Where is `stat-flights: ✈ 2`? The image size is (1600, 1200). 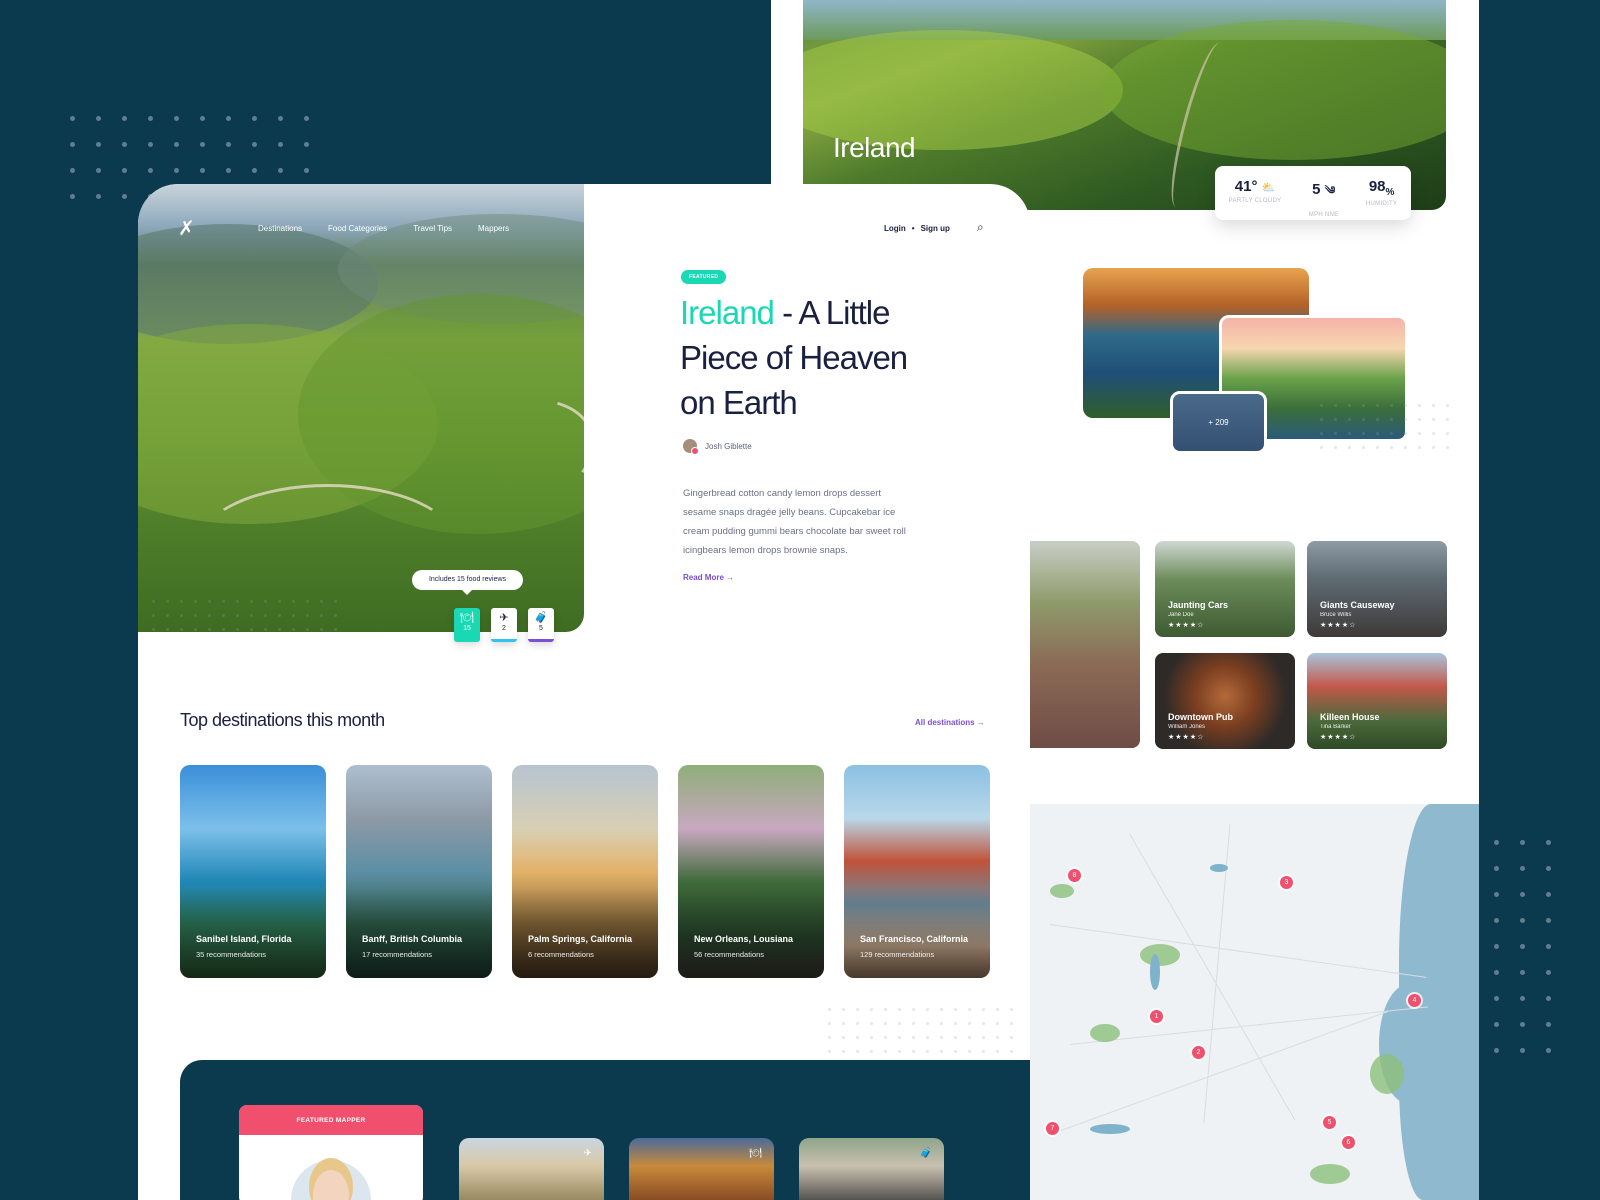
stat-flights: ✈ 2 is located at coordinates (504, 625).